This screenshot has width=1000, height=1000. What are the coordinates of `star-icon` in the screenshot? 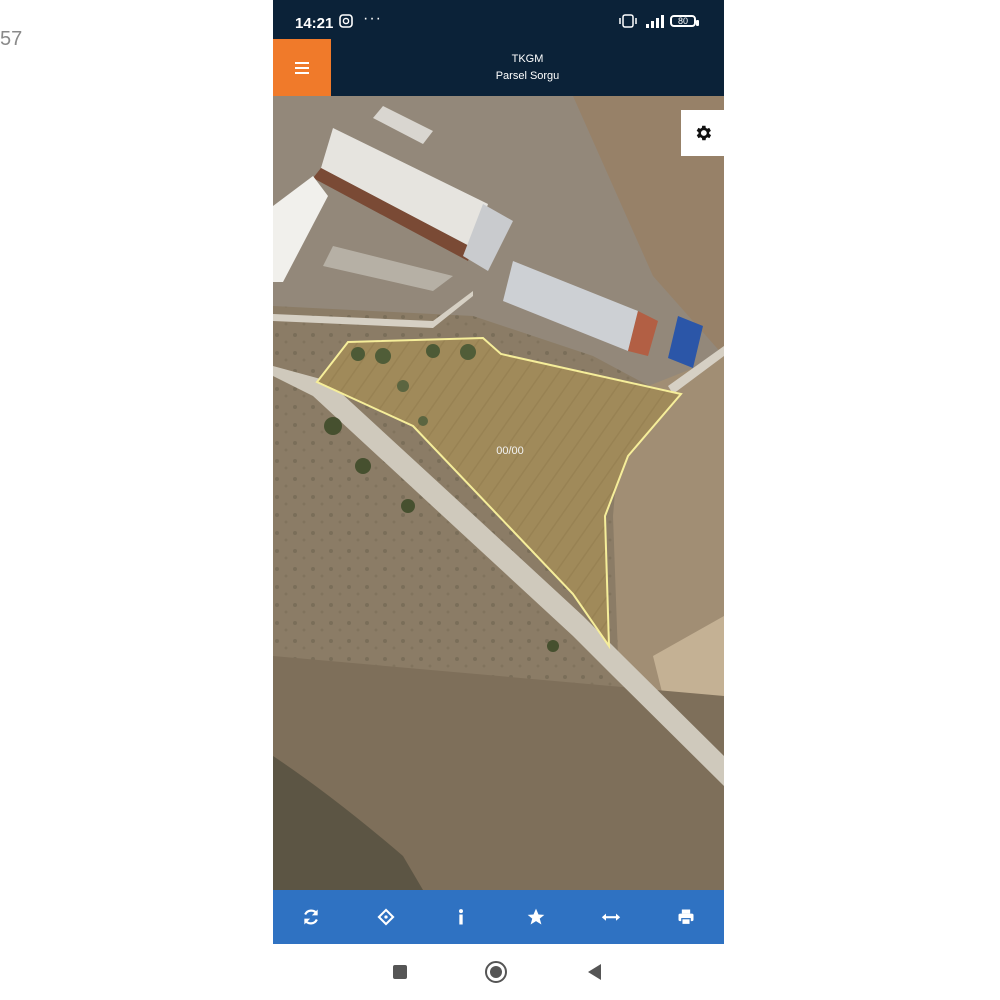 It's located at (536, 916).